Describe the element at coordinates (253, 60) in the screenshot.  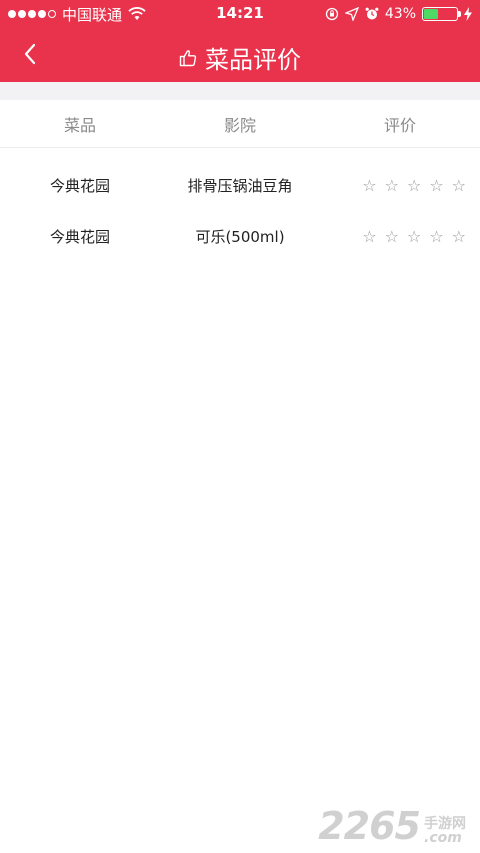
I see `page-title: 菜品评价` at that location.